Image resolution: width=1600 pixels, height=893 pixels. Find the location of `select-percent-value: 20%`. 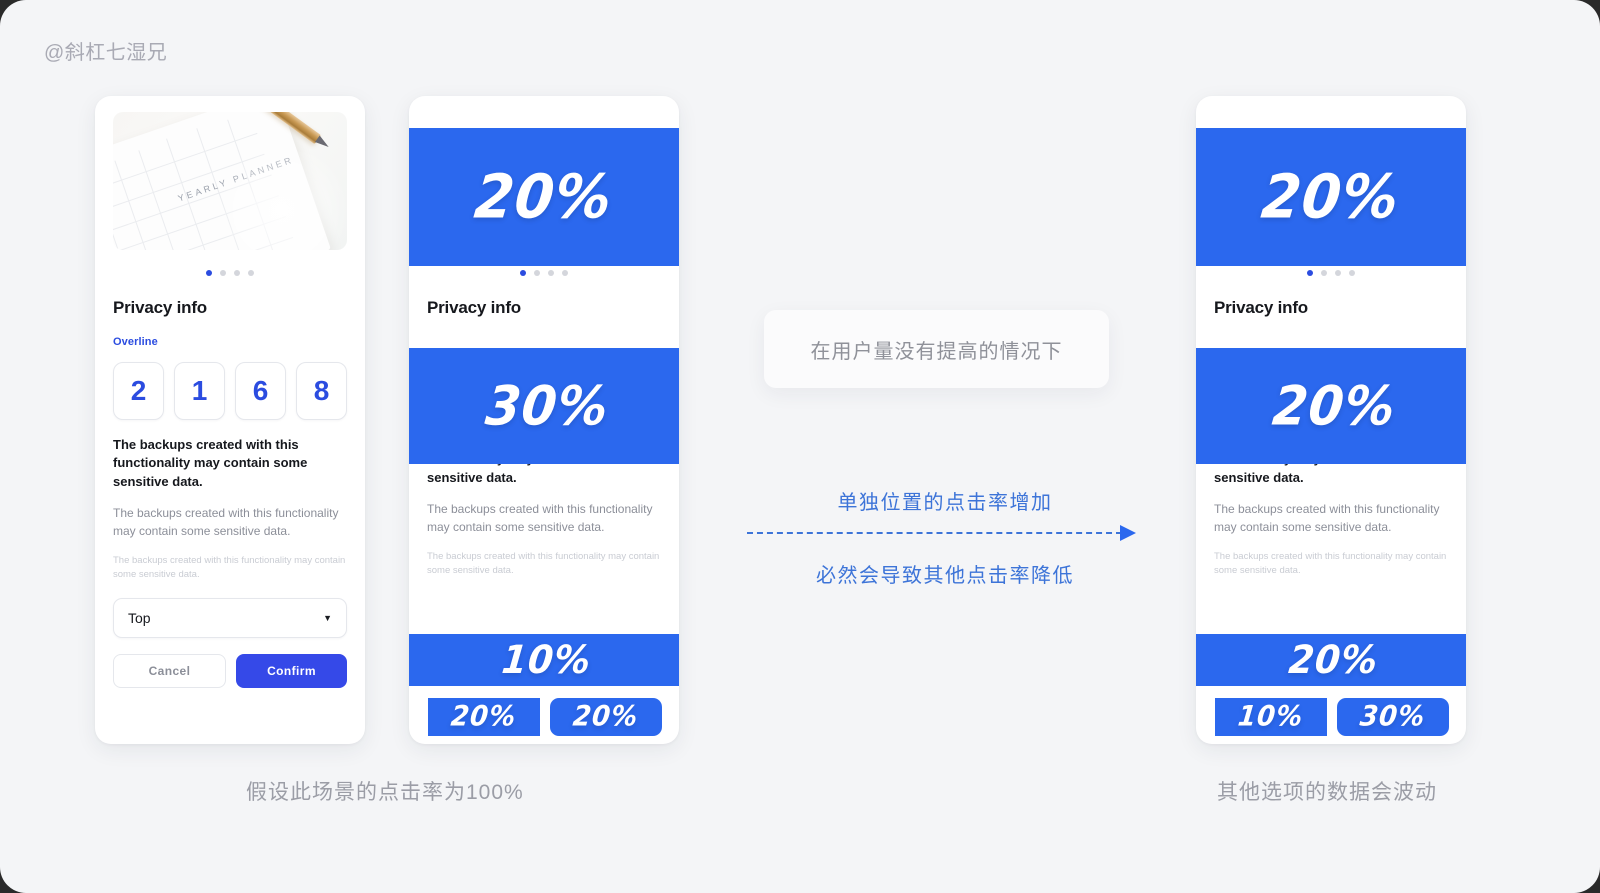

select-percent-value: 20% is located at coordinates (1334, 660).